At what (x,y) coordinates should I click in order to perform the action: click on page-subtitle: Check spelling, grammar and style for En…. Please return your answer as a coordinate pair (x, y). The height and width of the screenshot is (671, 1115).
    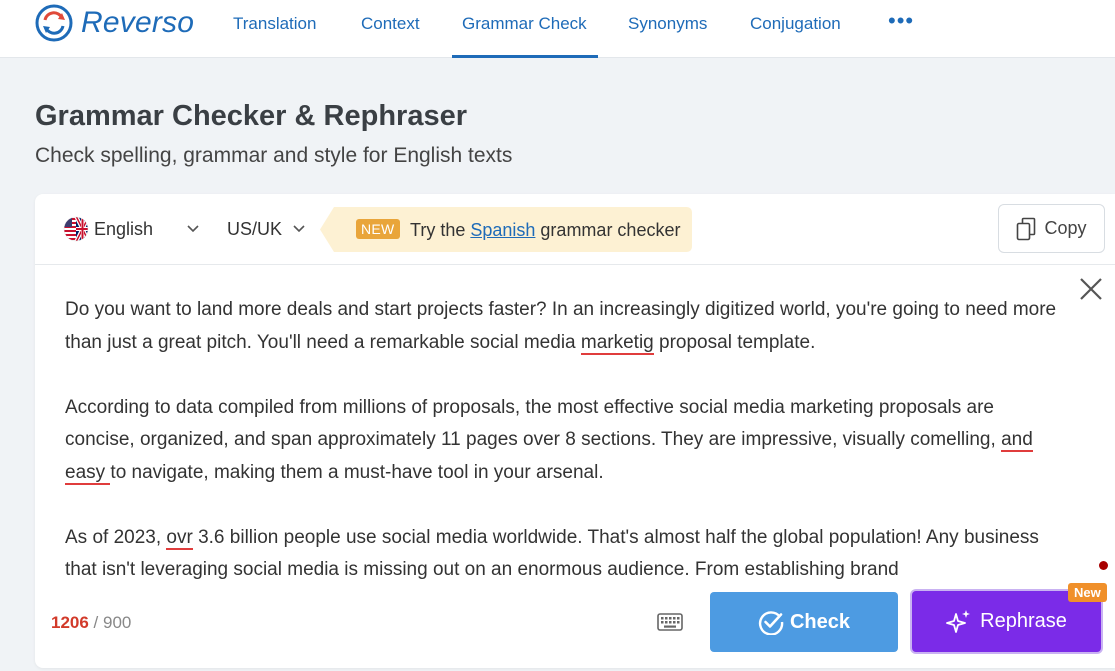
    Looking at the image, I should click on (274, 155).